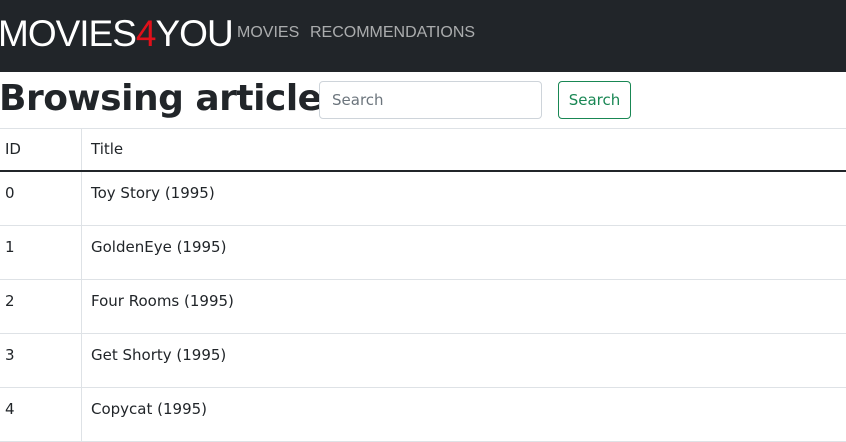 Image resolution: width=846 pixels, height=442 pixels. What do you see at coordinates (41, 360) in the screenshot?
I see `cell-id: 3` at bounding box center [41, 360].